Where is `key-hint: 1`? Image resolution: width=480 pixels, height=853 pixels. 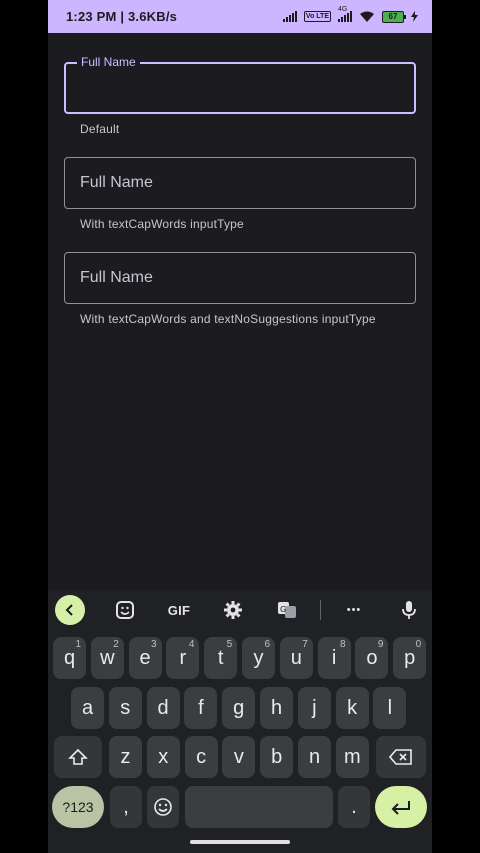 key-hint: 1 is located at coordinates (78, 644).